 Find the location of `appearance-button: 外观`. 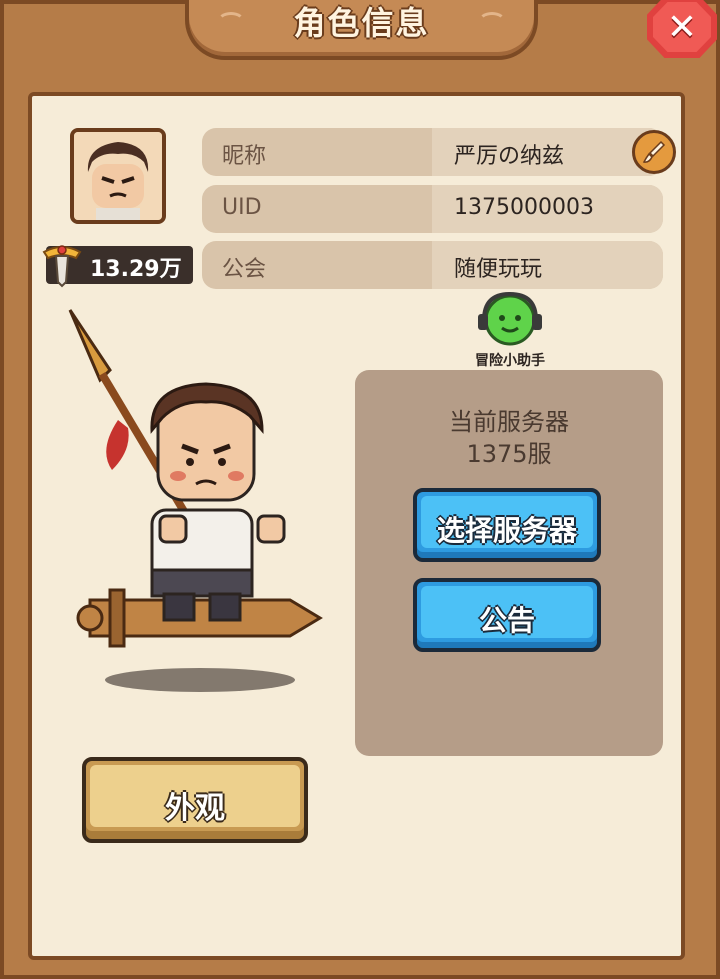

appearance-button: 外观 is located at coordinates (195, 800).